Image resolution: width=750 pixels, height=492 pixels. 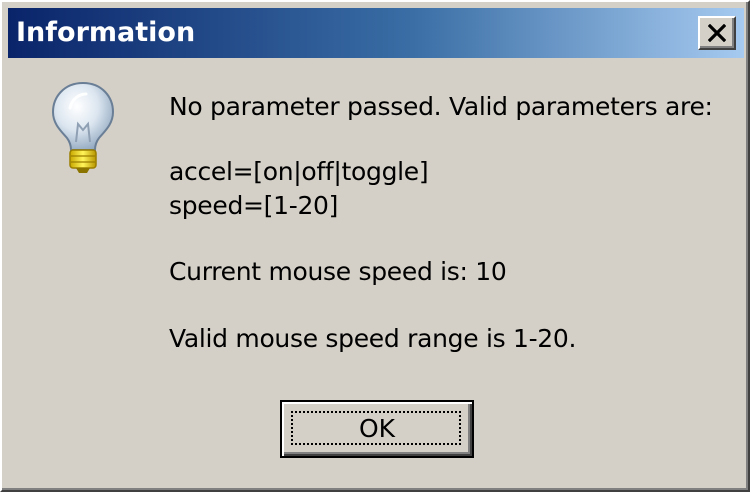 What do you see at coordinates (338, 271) in the screenshot?
I see `message-line-current-speed: Current mouse speed is: 10` at bounding box center [338, 271].